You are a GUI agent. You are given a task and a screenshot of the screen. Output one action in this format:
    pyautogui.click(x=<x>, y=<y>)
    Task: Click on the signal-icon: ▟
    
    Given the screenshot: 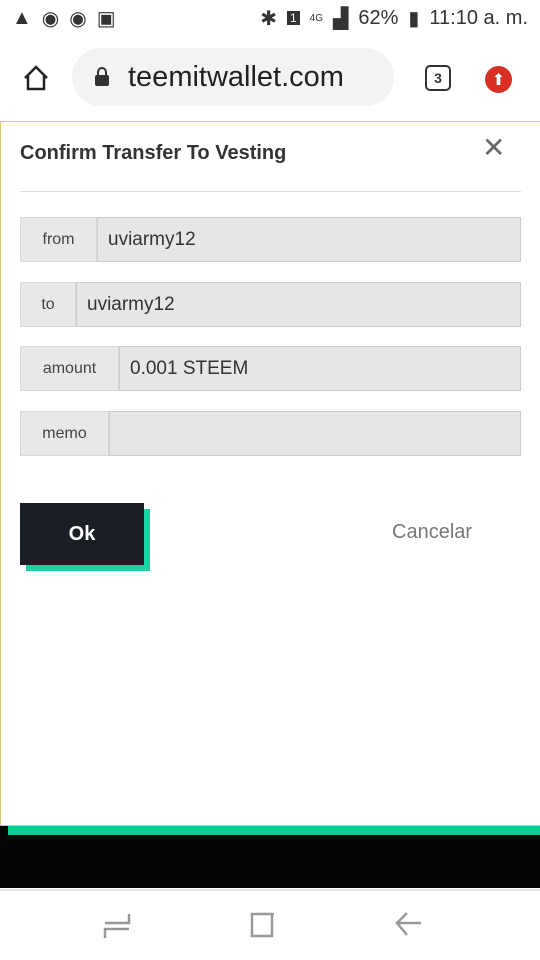 What is the action you would take?
    pyautogui.click(x=340, y=18)
    